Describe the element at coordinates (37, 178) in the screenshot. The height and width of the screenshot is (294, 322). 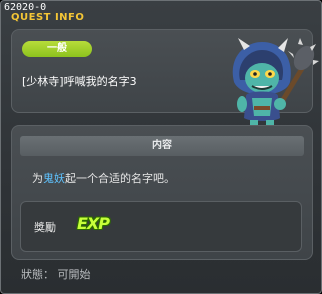
I see `description-prefix: 为` at that location.